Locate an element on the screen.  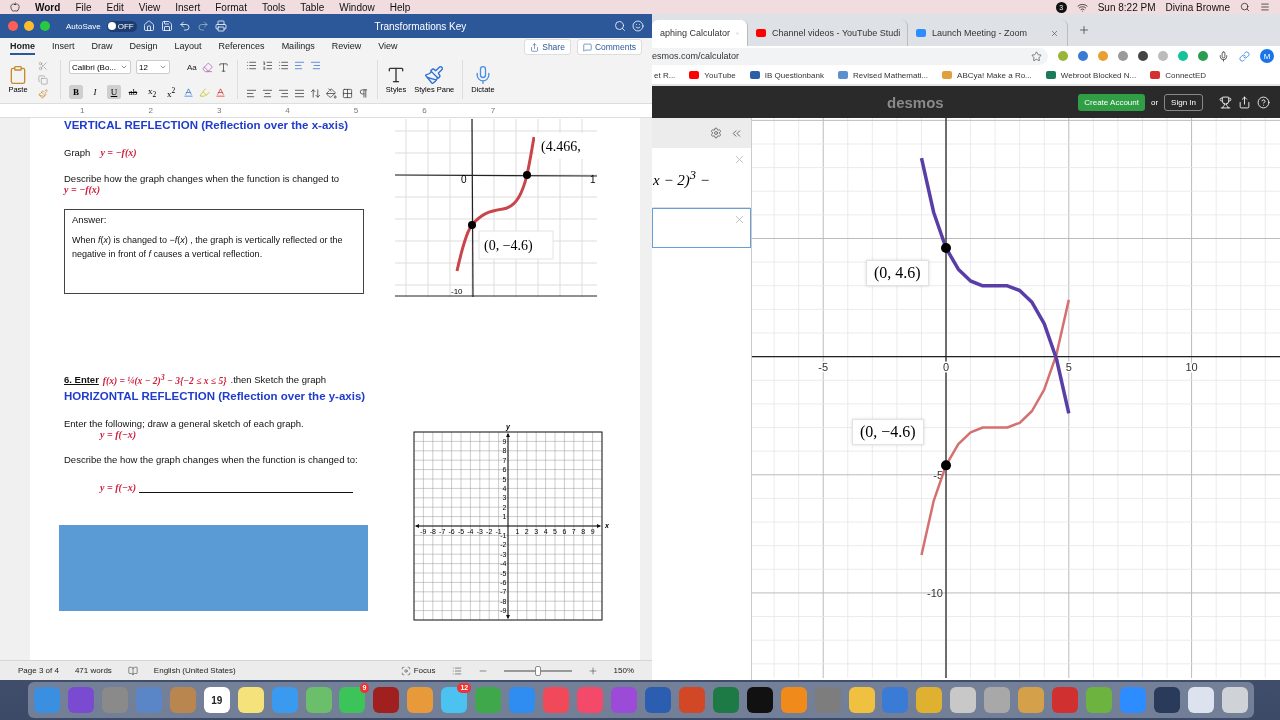
menu-item: Insert is located at coordinates (188, 7).